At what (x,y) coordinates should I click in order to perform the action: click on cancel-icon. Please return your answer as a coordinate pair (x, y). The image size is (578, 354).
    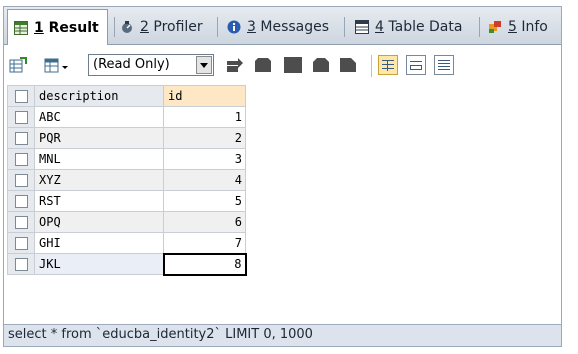
    Looking at the image, I should click on (348, 65).